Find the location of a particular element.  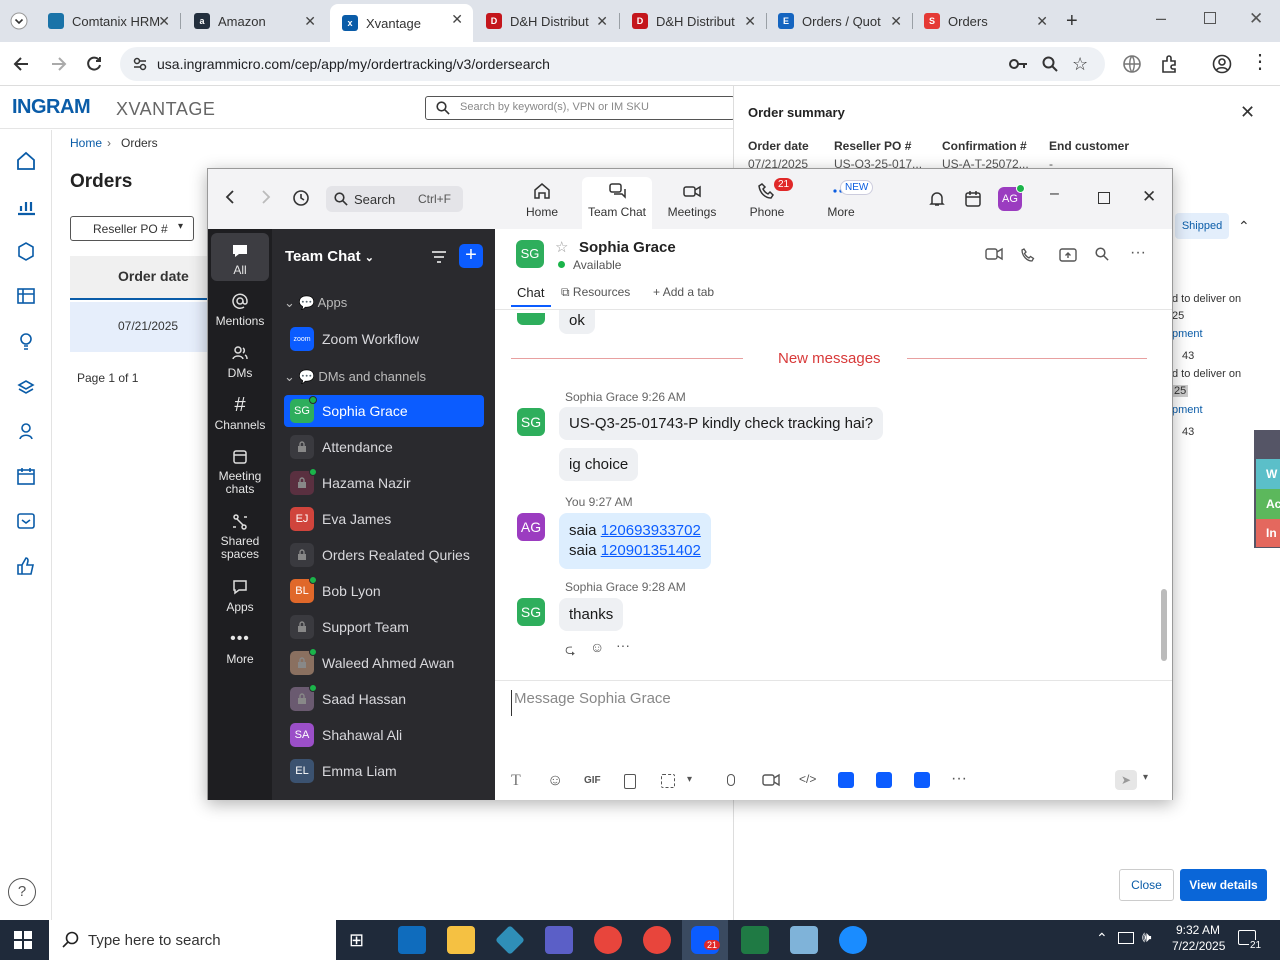

message-bubble: ig choice is located at coordinates (599, 464).